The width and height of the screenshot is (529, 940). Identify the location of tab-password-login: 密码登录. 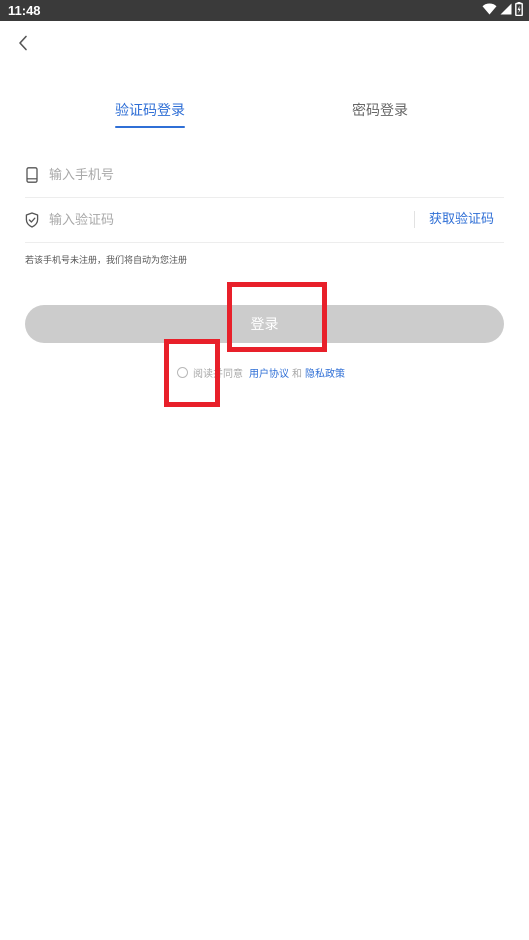
(380, 112).